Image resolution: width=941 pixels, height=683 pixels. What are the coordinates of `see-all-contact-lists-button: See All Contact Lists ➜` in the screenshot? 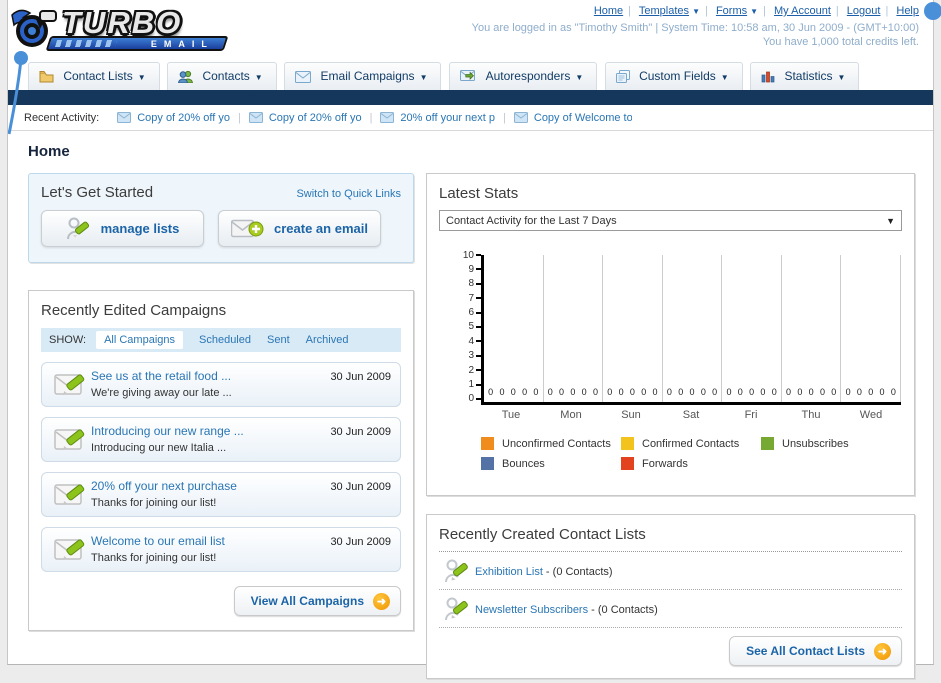 It's located at (815, 651).